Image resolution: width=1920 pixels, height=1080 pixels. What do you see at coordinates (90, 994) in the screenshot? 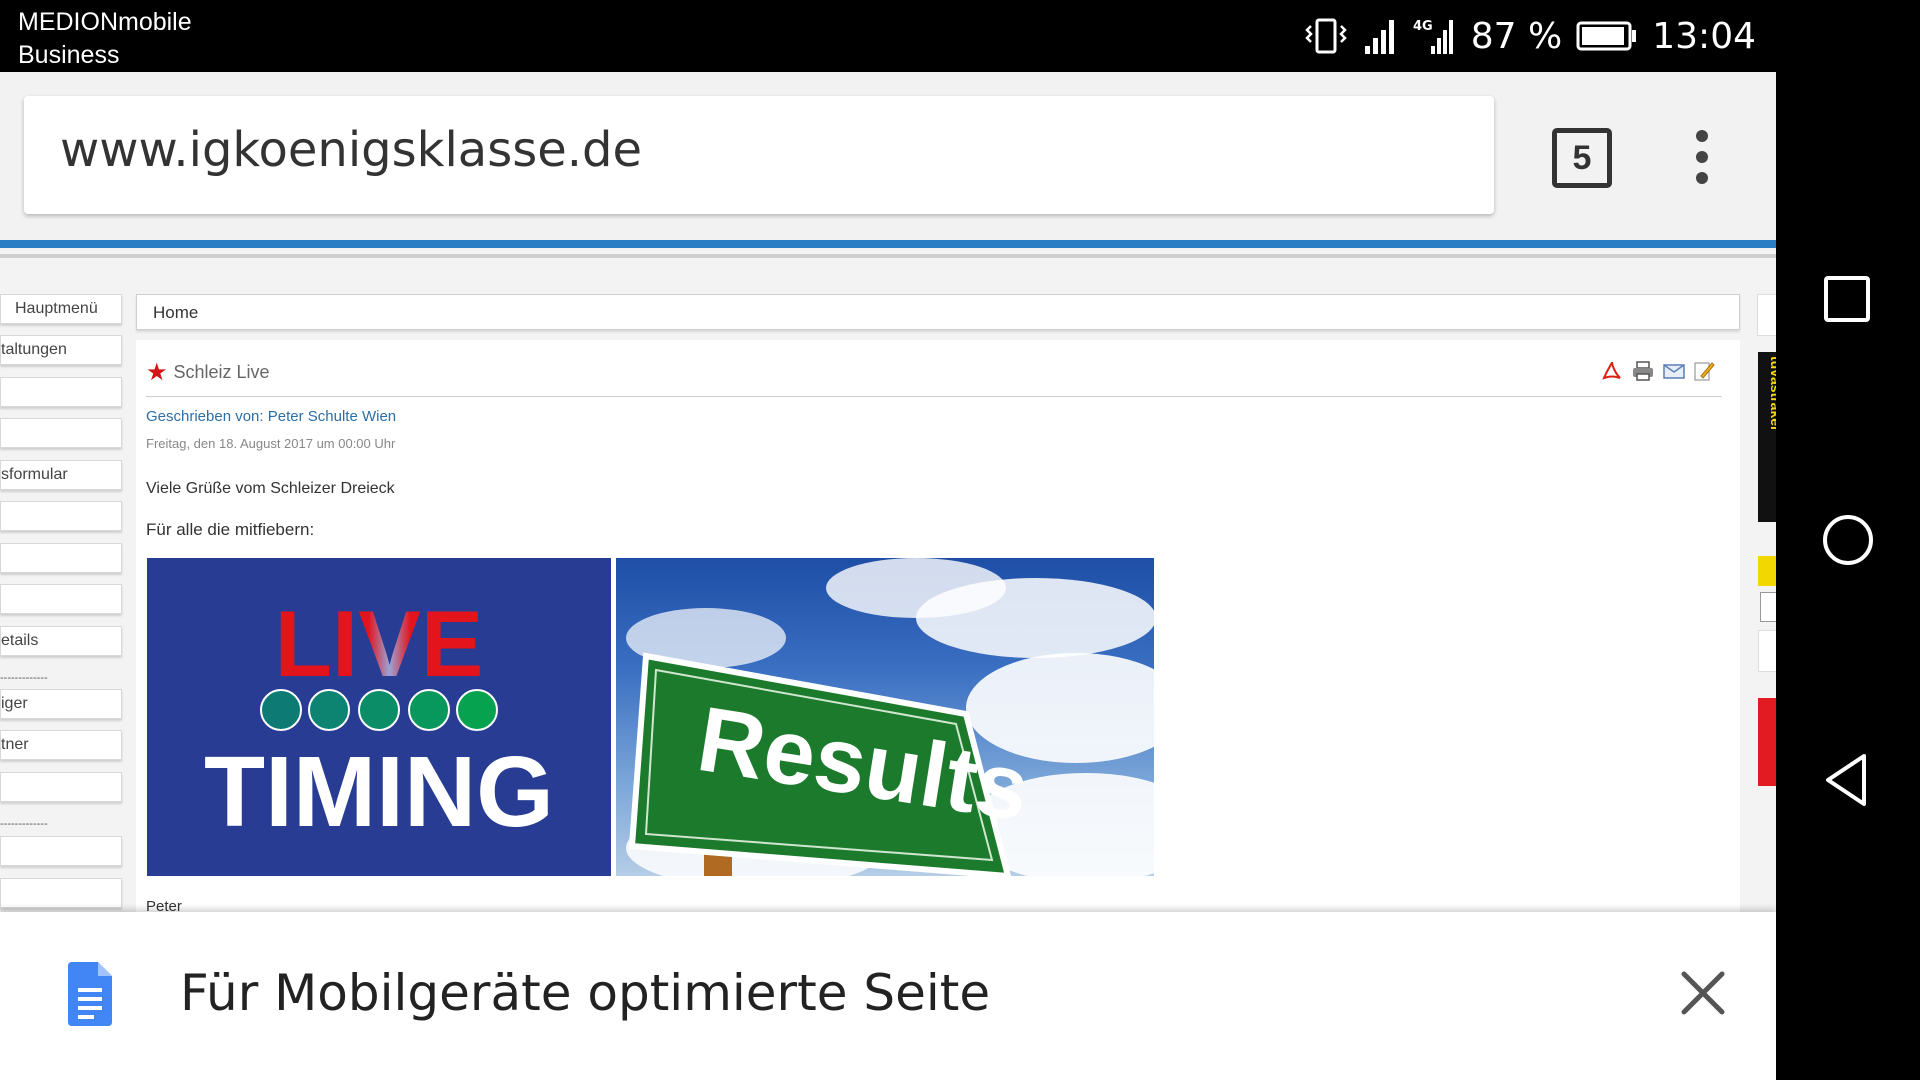
I see `document-icon` at bounding box center [90, 994].